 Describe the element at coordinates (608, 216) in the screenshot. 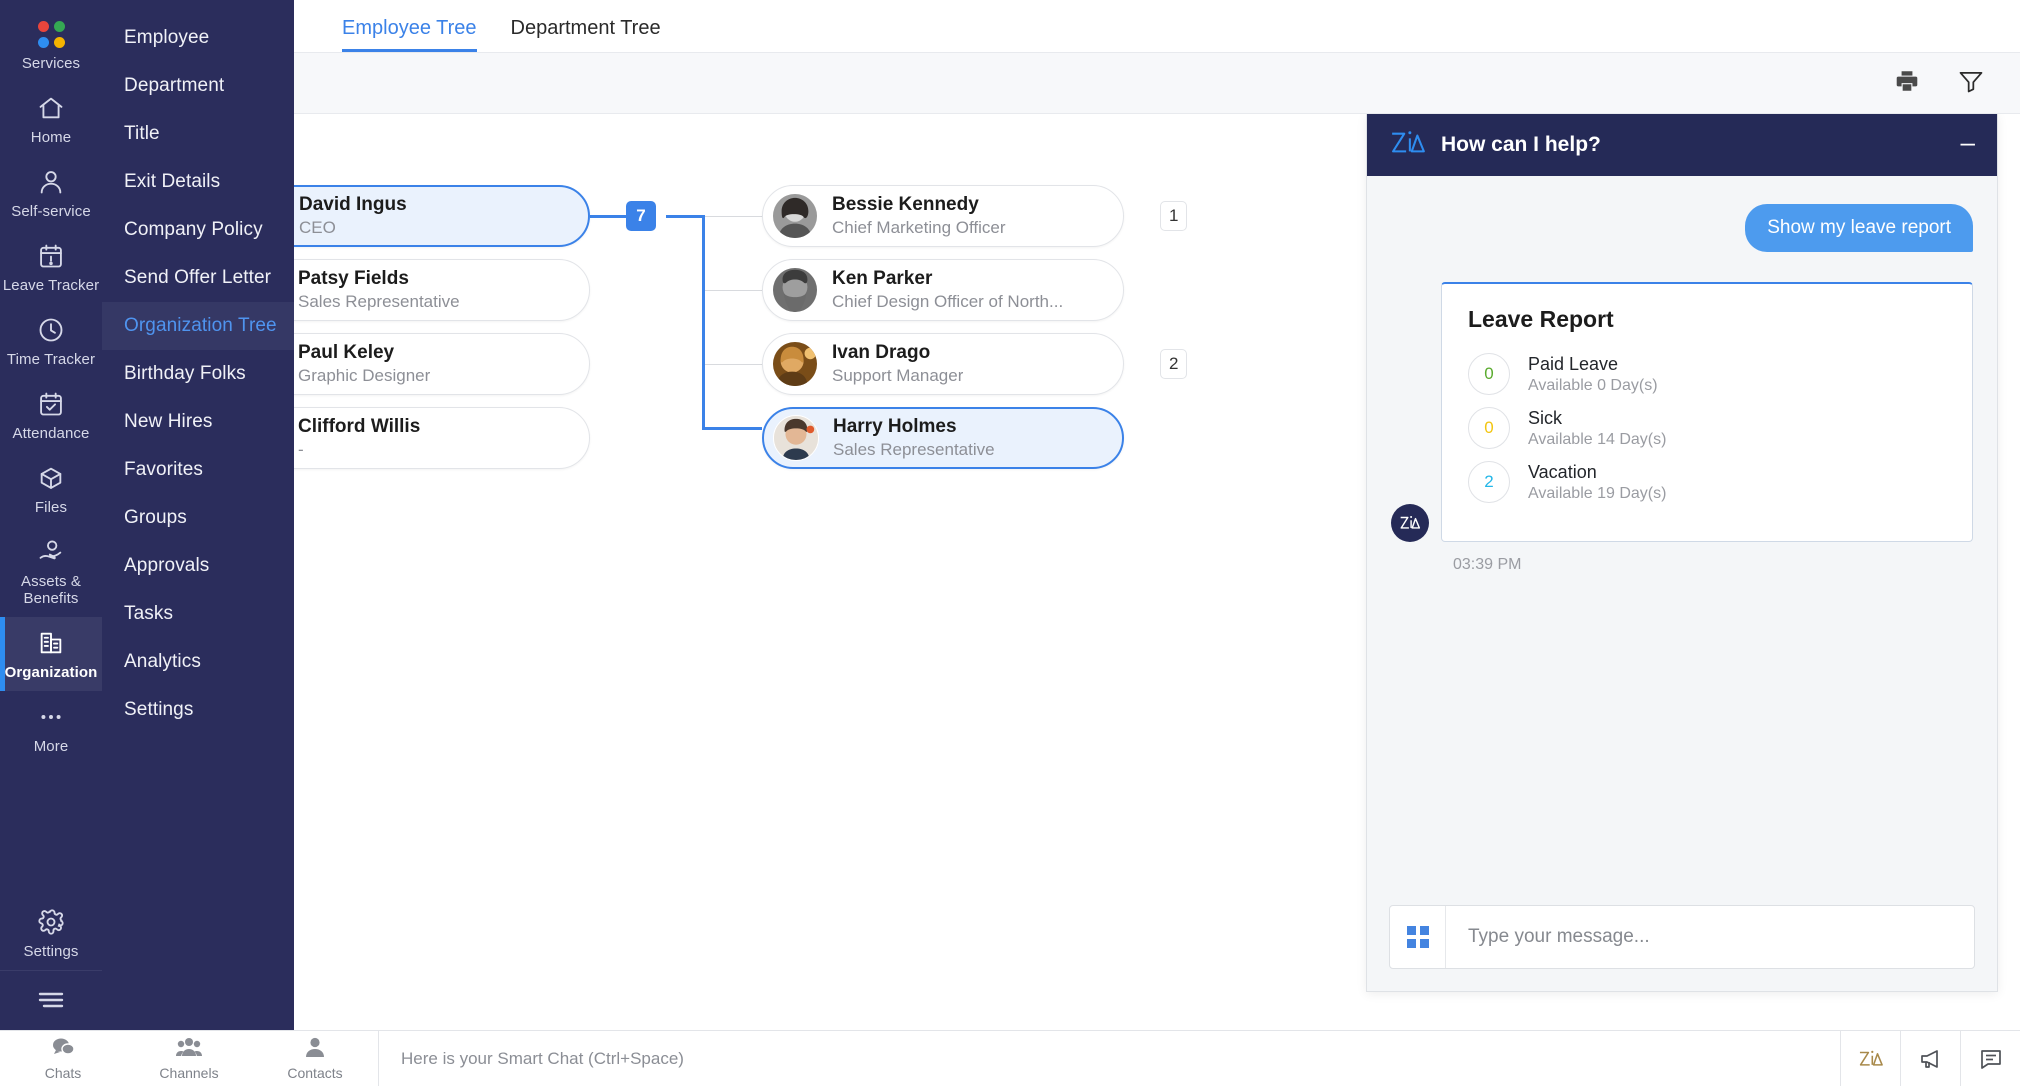

I see `tree-link-root-stub` at that location.